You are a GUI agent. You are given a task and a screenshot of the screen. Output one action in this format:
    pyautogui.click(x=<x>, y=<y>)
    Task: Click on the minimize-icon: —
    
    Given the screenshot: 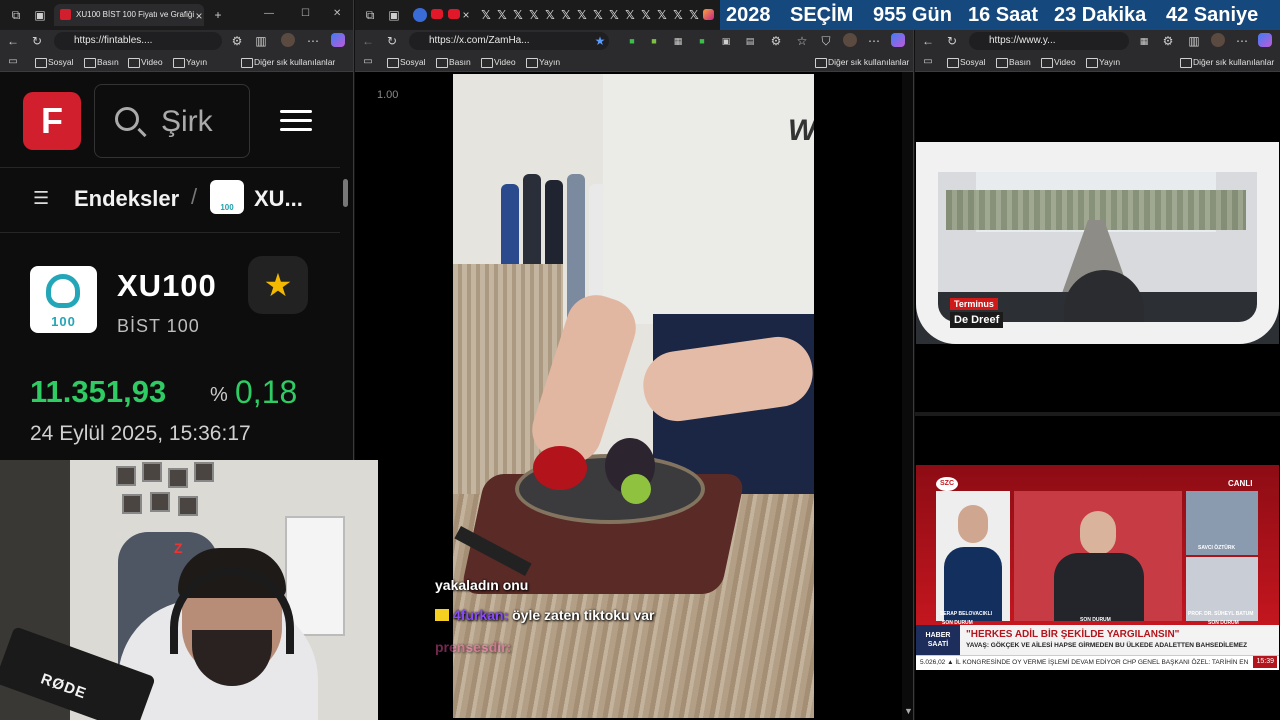 What is the action you would take?
    pyautogui.click(x=269, y=13)
    